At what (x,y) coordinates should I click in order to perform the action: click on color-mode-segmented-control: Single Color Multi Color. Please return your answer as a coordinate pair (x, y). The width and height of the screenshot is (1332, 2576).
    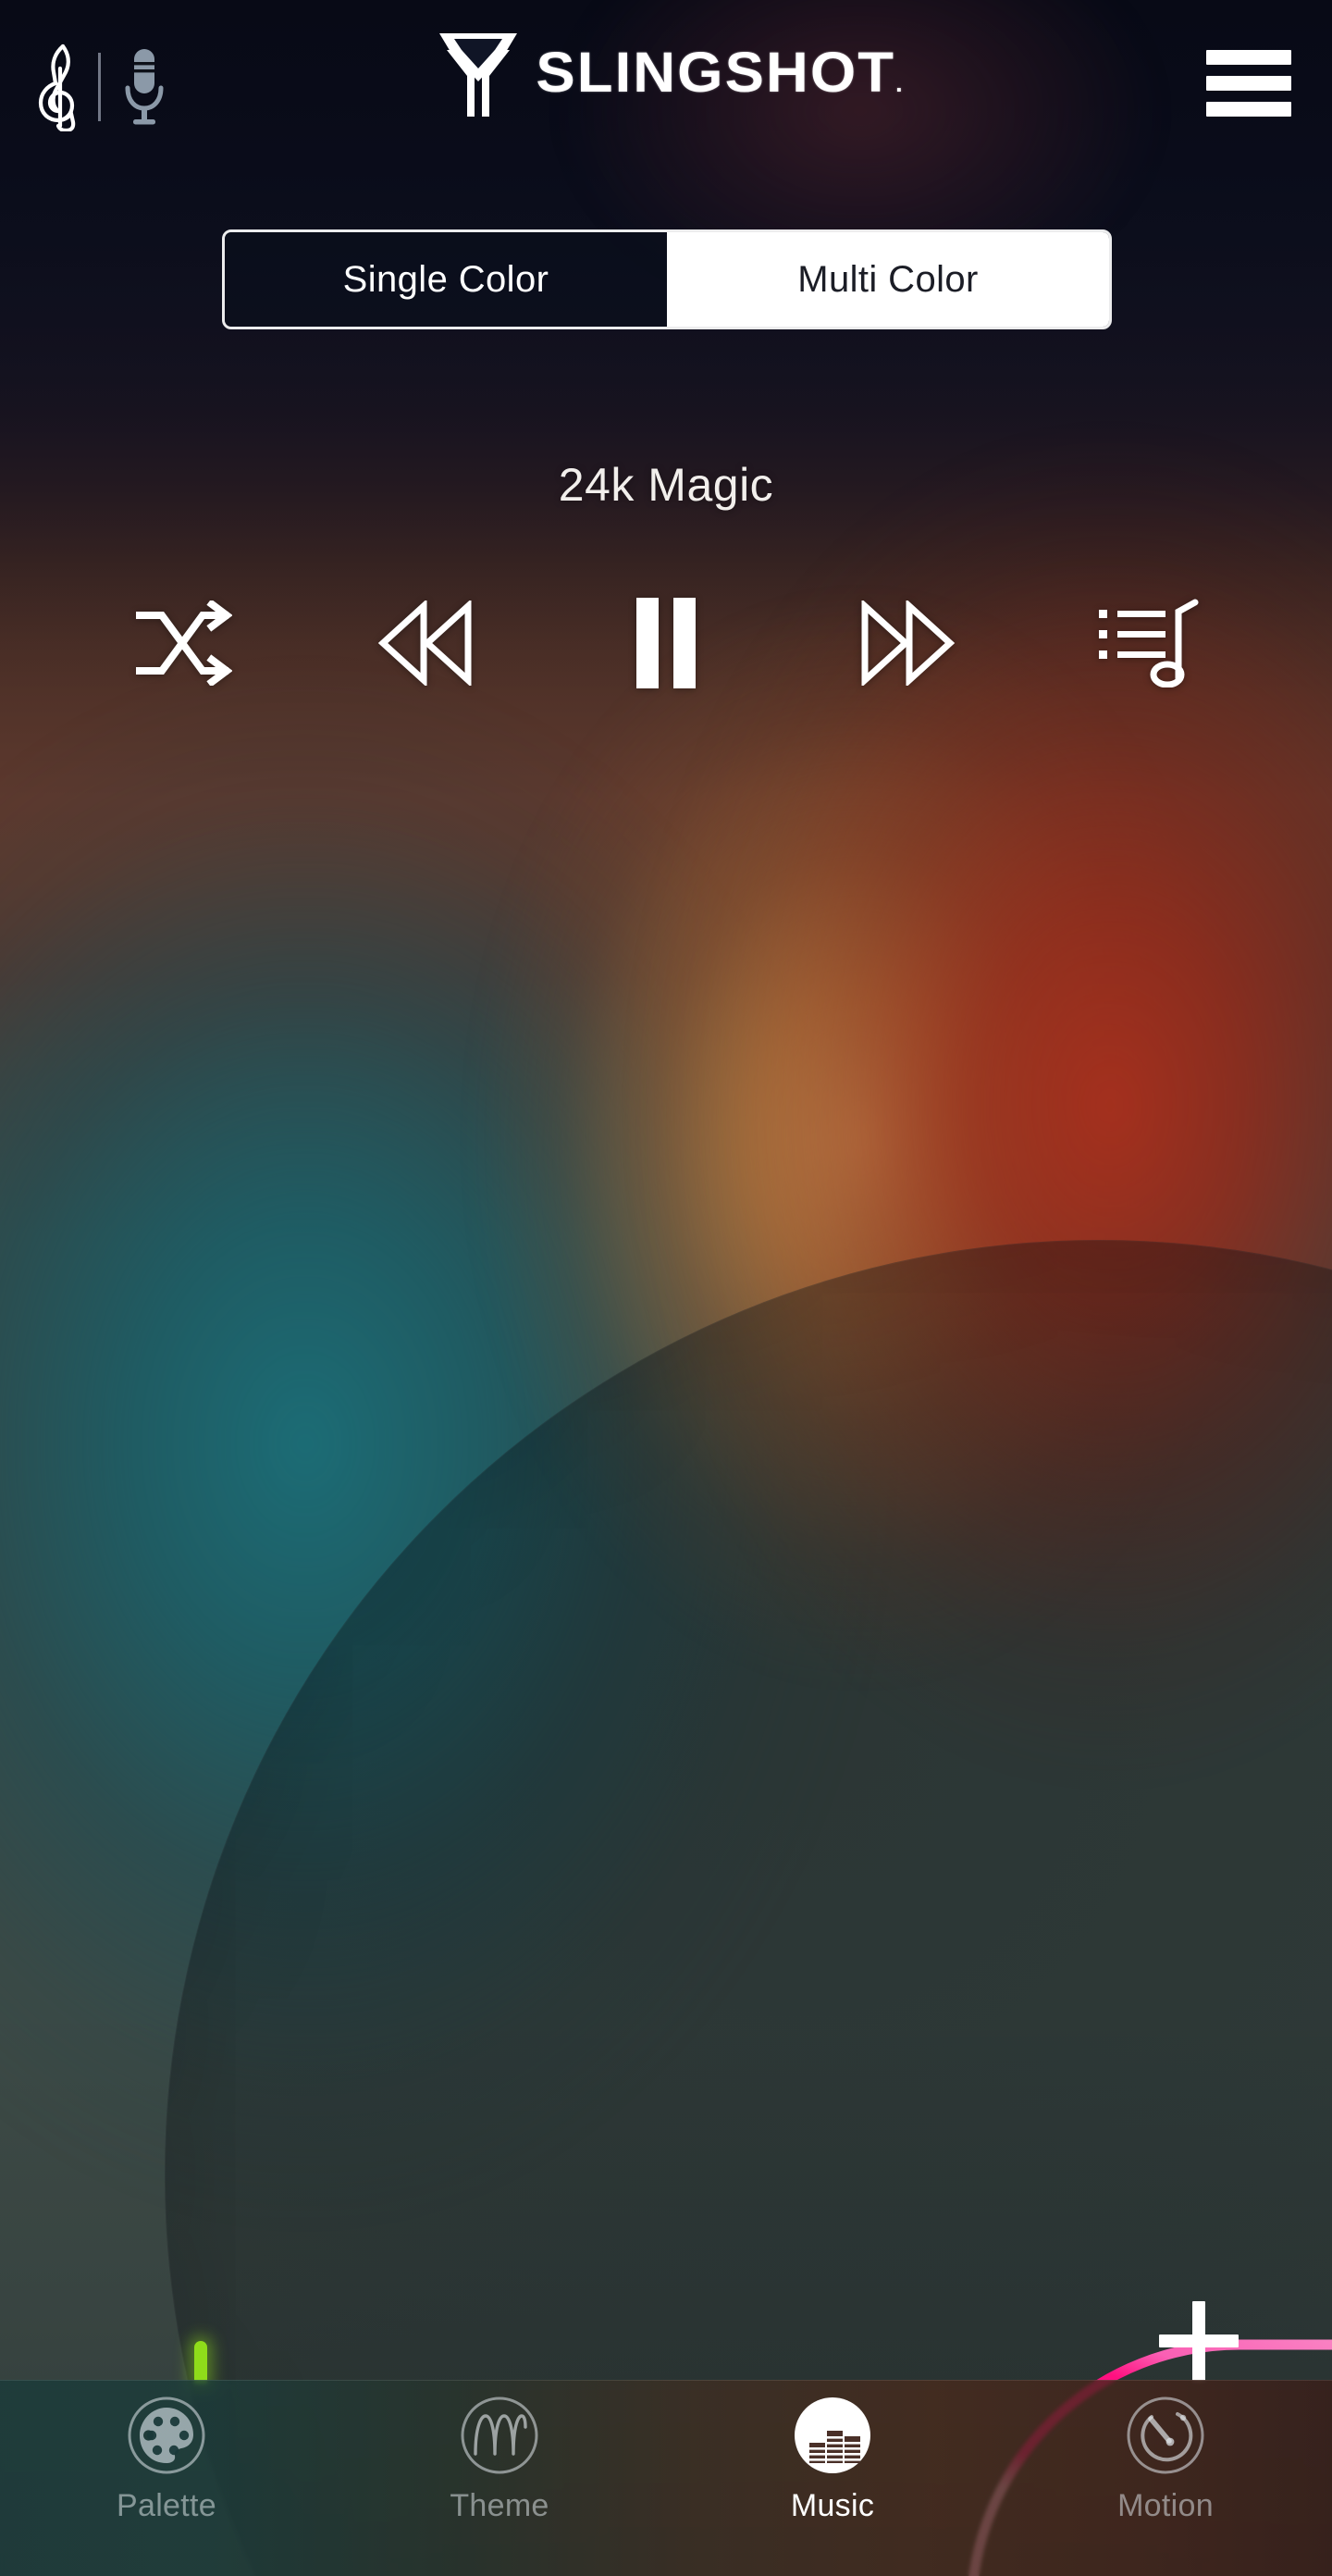
    Looking at the image, I should click on (667, 279).